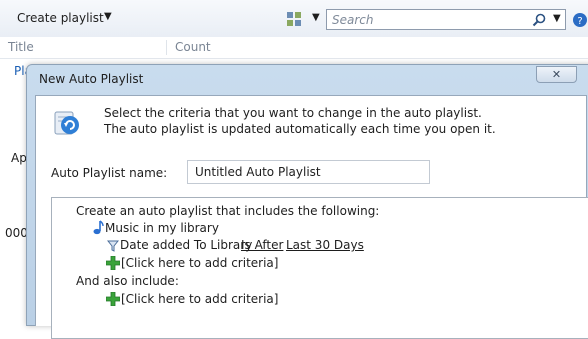  What do you see at coordinates (91, 79) in the screenshot?
I see `dialog-title: New Auto Playlist` at bounding box center [91, 79].